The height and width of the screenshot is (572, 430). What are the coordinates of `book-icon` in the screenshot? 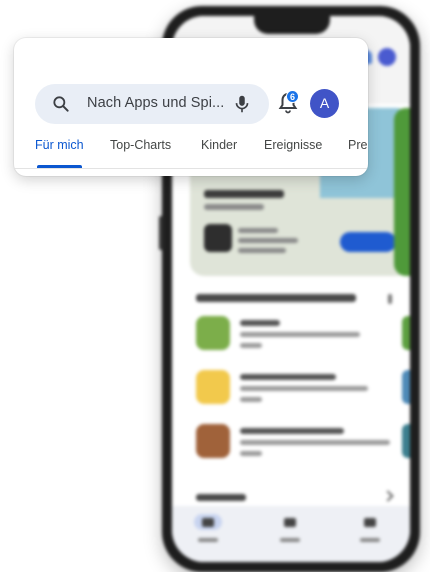 It's located at (370, 522).